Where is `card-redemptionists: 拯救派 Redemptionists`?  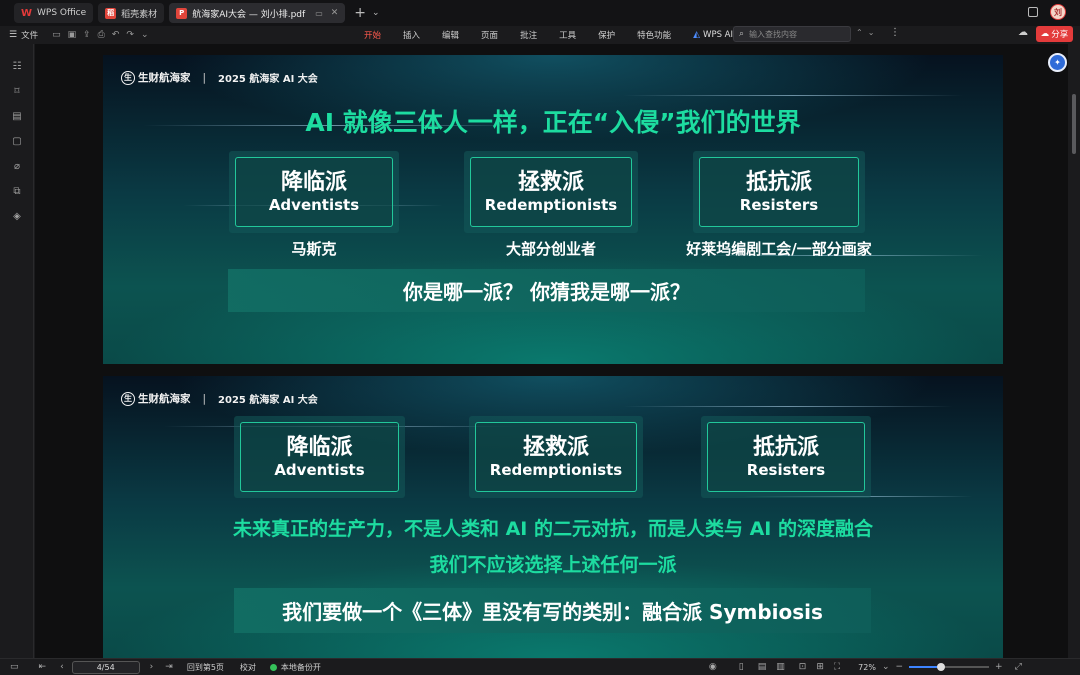
card-redemptionists: 拯救派 Redemptionists is located at coordinates (556, 457).